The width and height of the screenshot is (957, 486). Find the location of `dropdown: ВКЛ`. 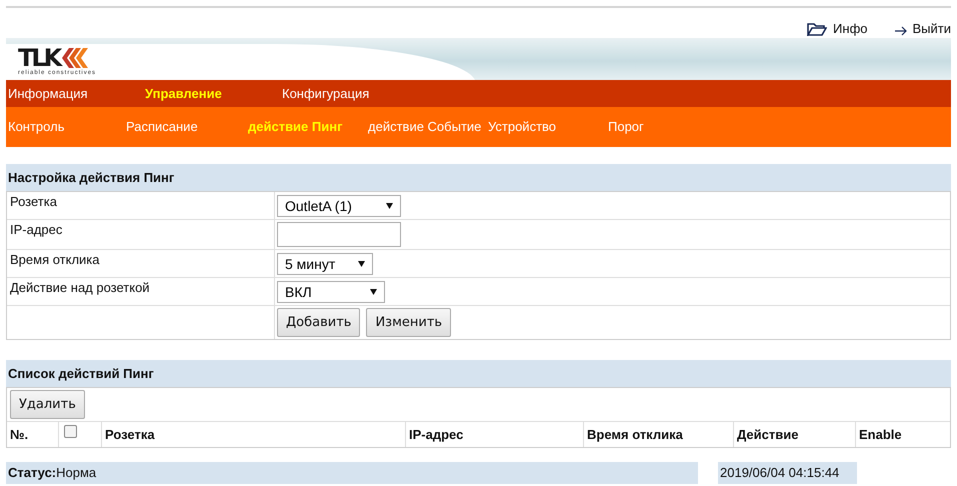

dropdown: ВКЛ is located at coordinates (331, 291).